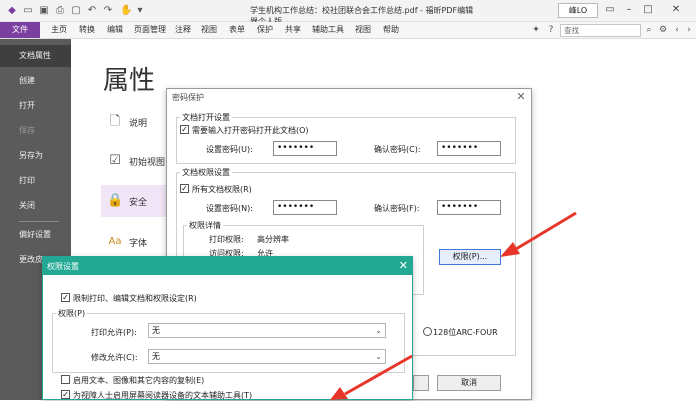 This screenshot has width=696, height=401. I want to click on minimize-icon: –, so click(629, 10).